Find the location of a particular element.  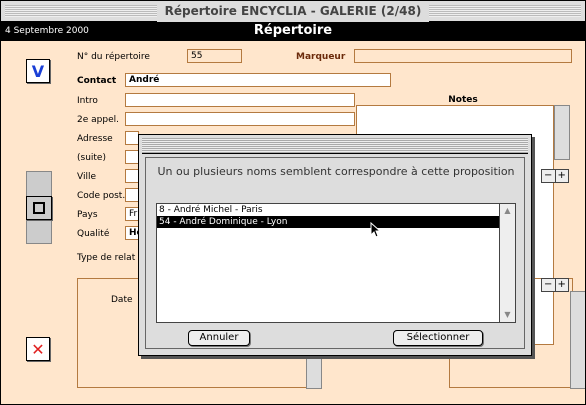

window-title: Répertoire ENCYCLIA - GALERIE (2/48) is located at coordinates (293, 11).